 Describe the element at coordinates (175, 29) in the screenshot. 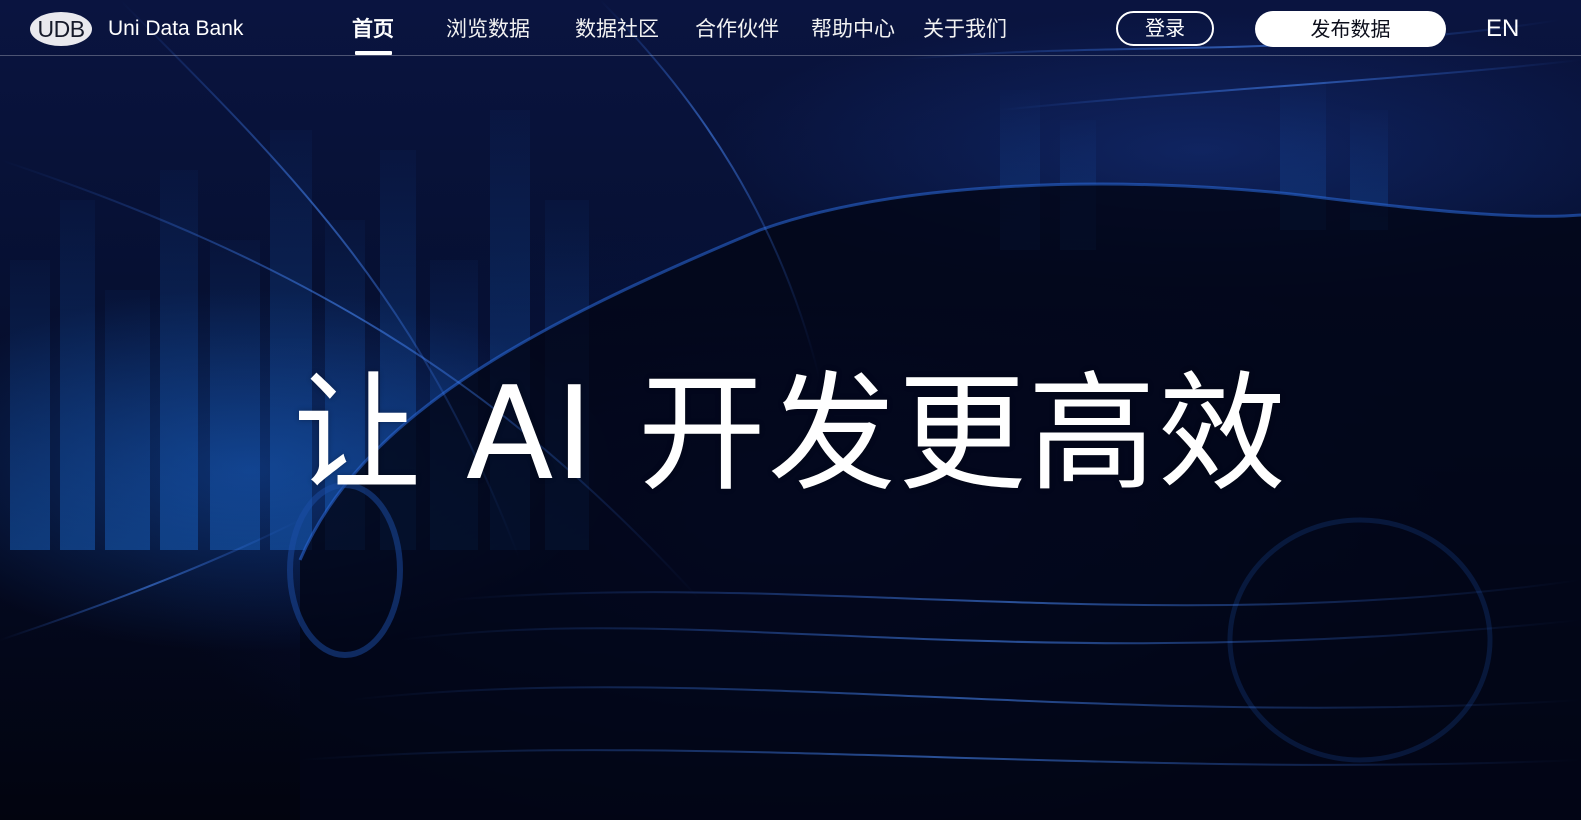

I see `brand-name: Uni Data Bank` at that location.